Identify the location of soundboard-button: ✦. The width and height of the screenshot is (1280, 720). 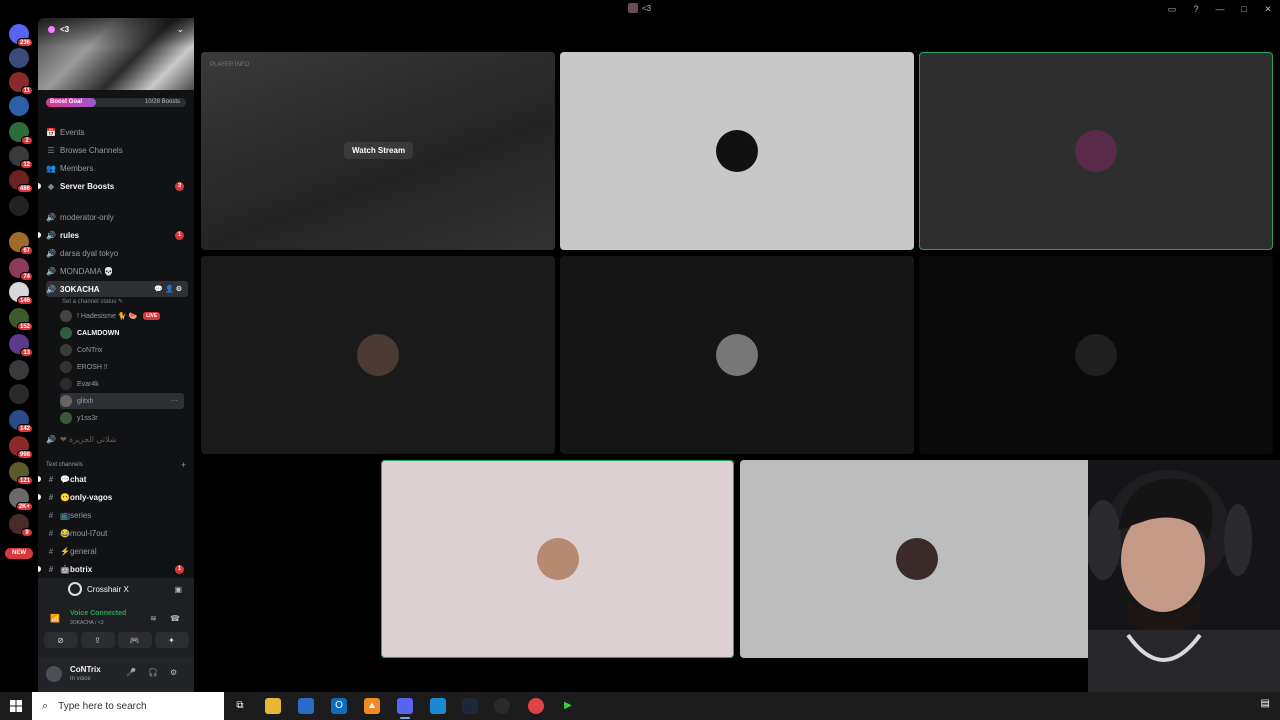
(171, 640).